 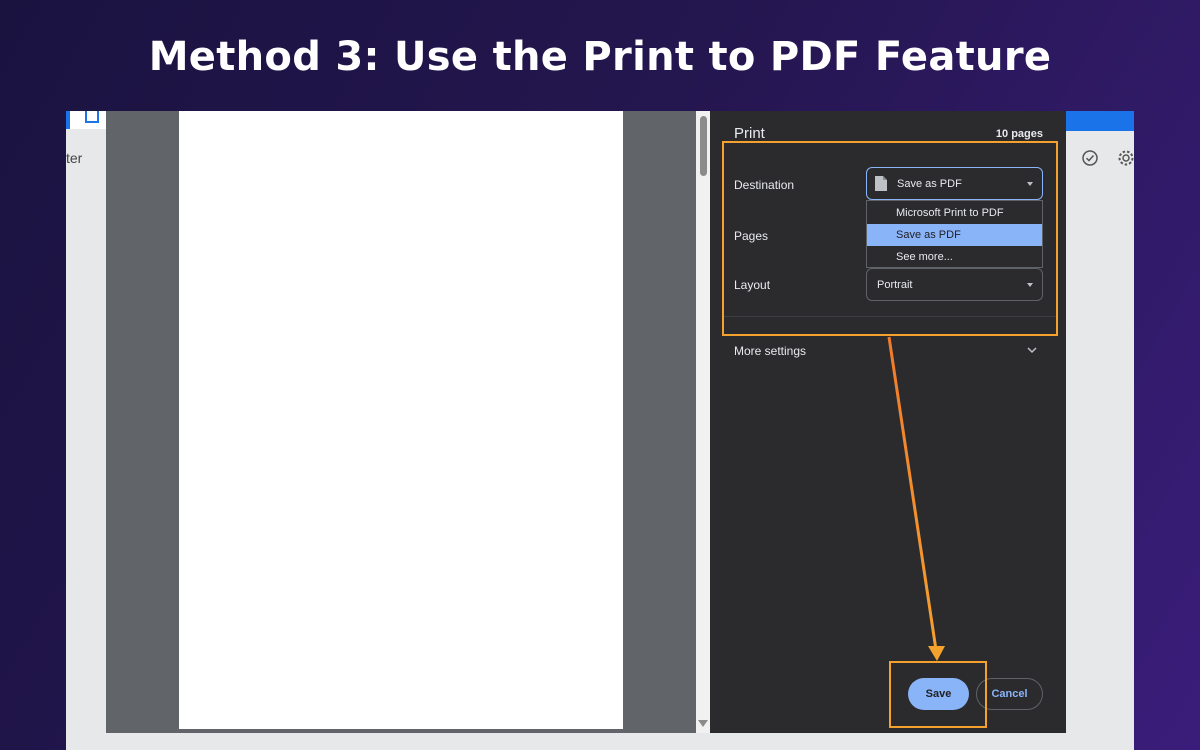 What do you see at coordinates (890, 238) in the screenshot?
I see `settings-highlight-box` at bounding box center [890, 238].